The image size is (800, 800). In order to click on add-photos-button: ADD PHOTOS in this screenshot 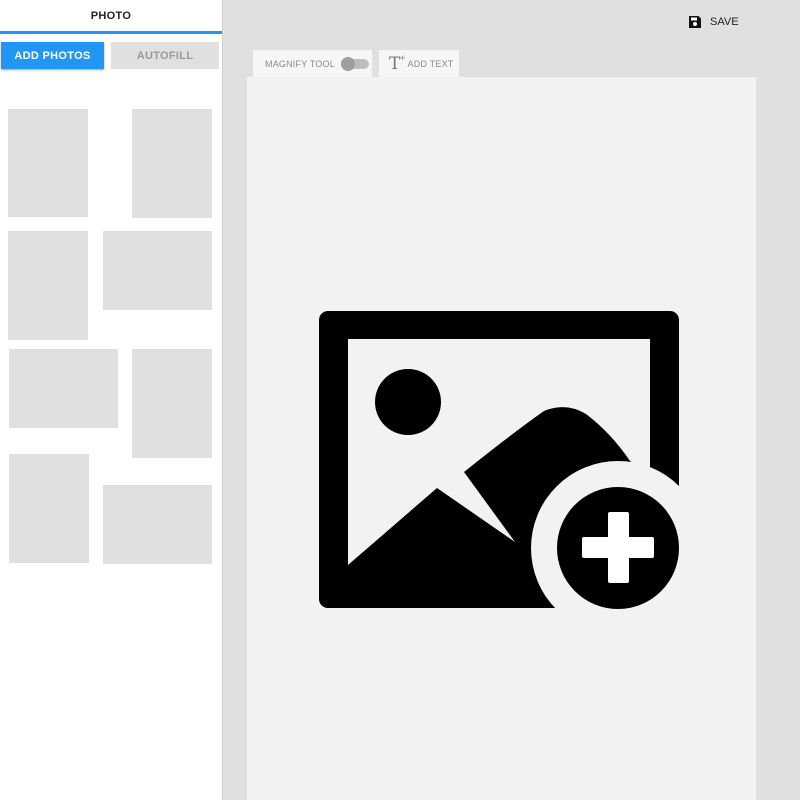, I will do `click(52, 55)`.